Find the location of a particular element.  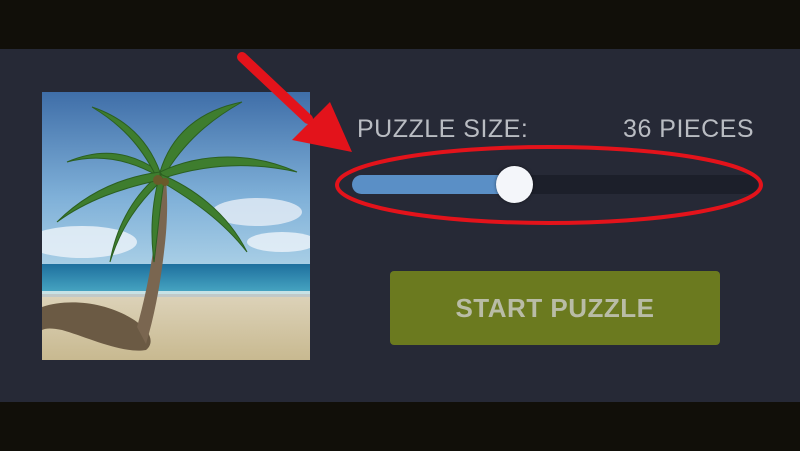

puzzle-size-label: PUZZLE SIZE: is located at coordinates (443, 129).